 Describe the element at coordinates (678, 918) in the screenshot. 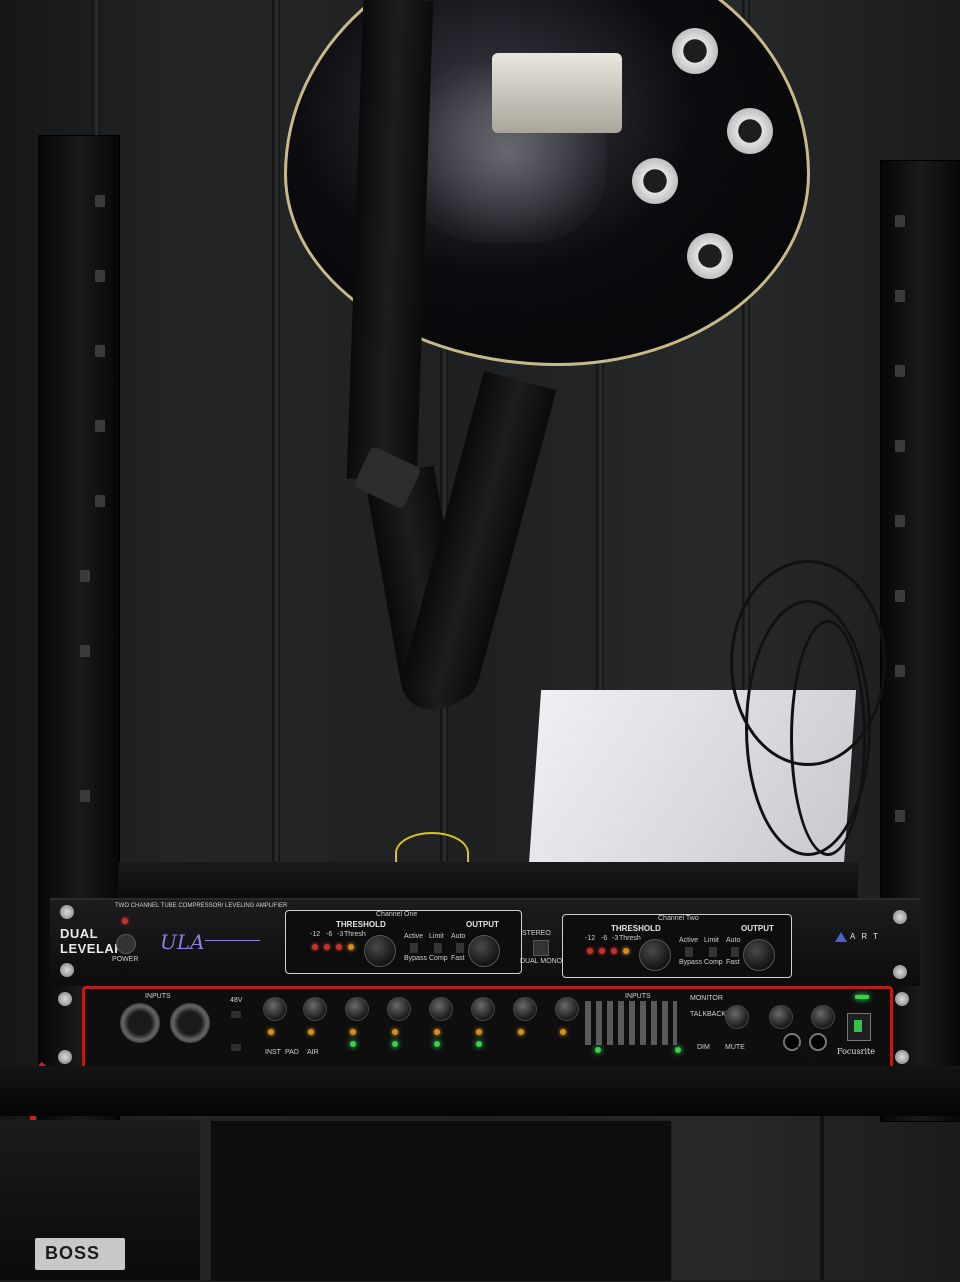

I see `channel-two-name: Channel Two` at that location.